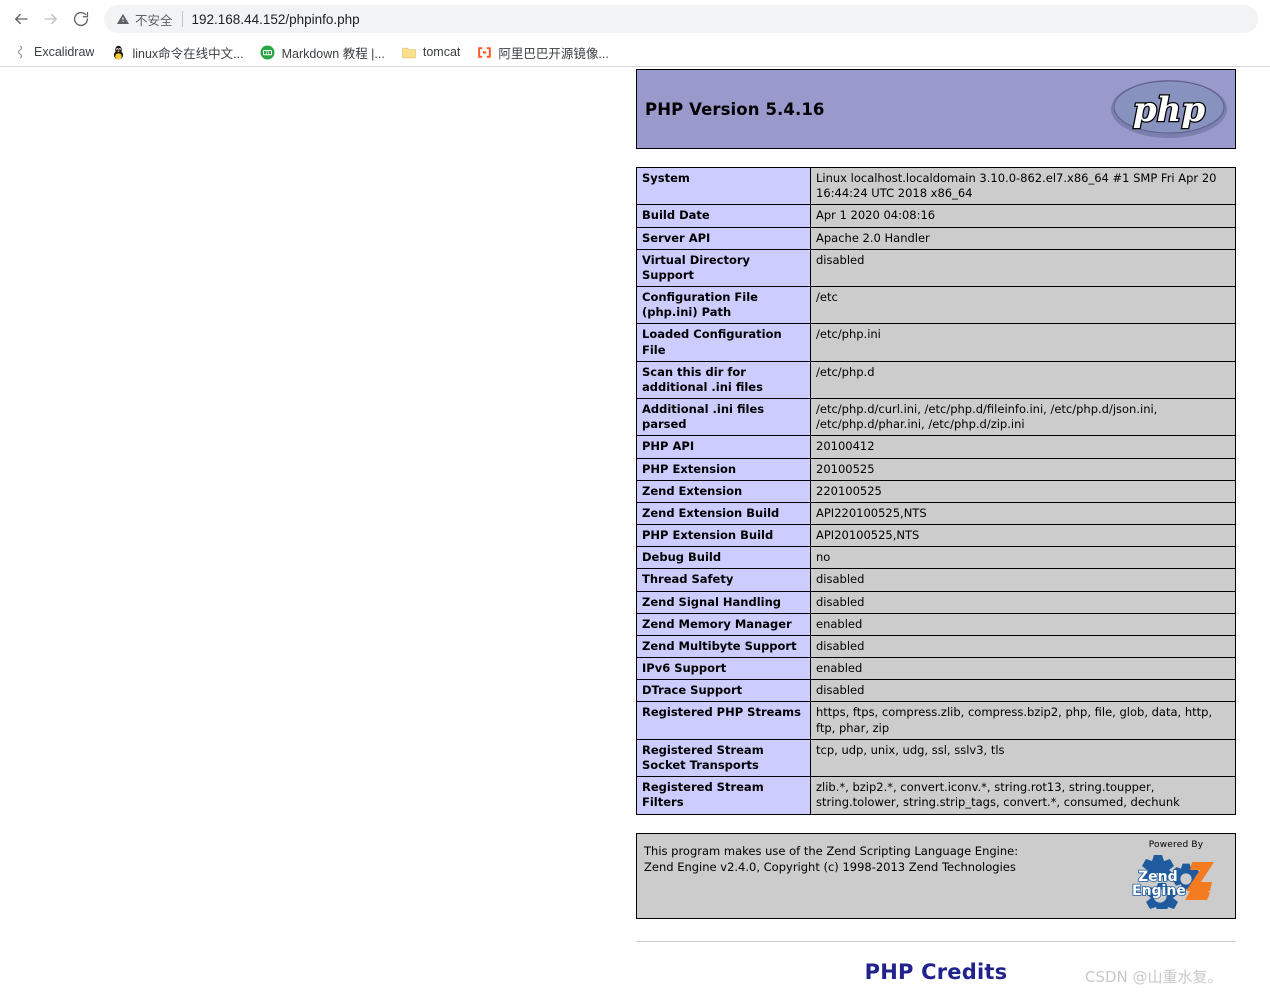 This screenshot has height=995, width=1270. Describe the element at coordinates (723, 342) in the screenshot. I see `row-label: Loaded Configuration File` at that location.